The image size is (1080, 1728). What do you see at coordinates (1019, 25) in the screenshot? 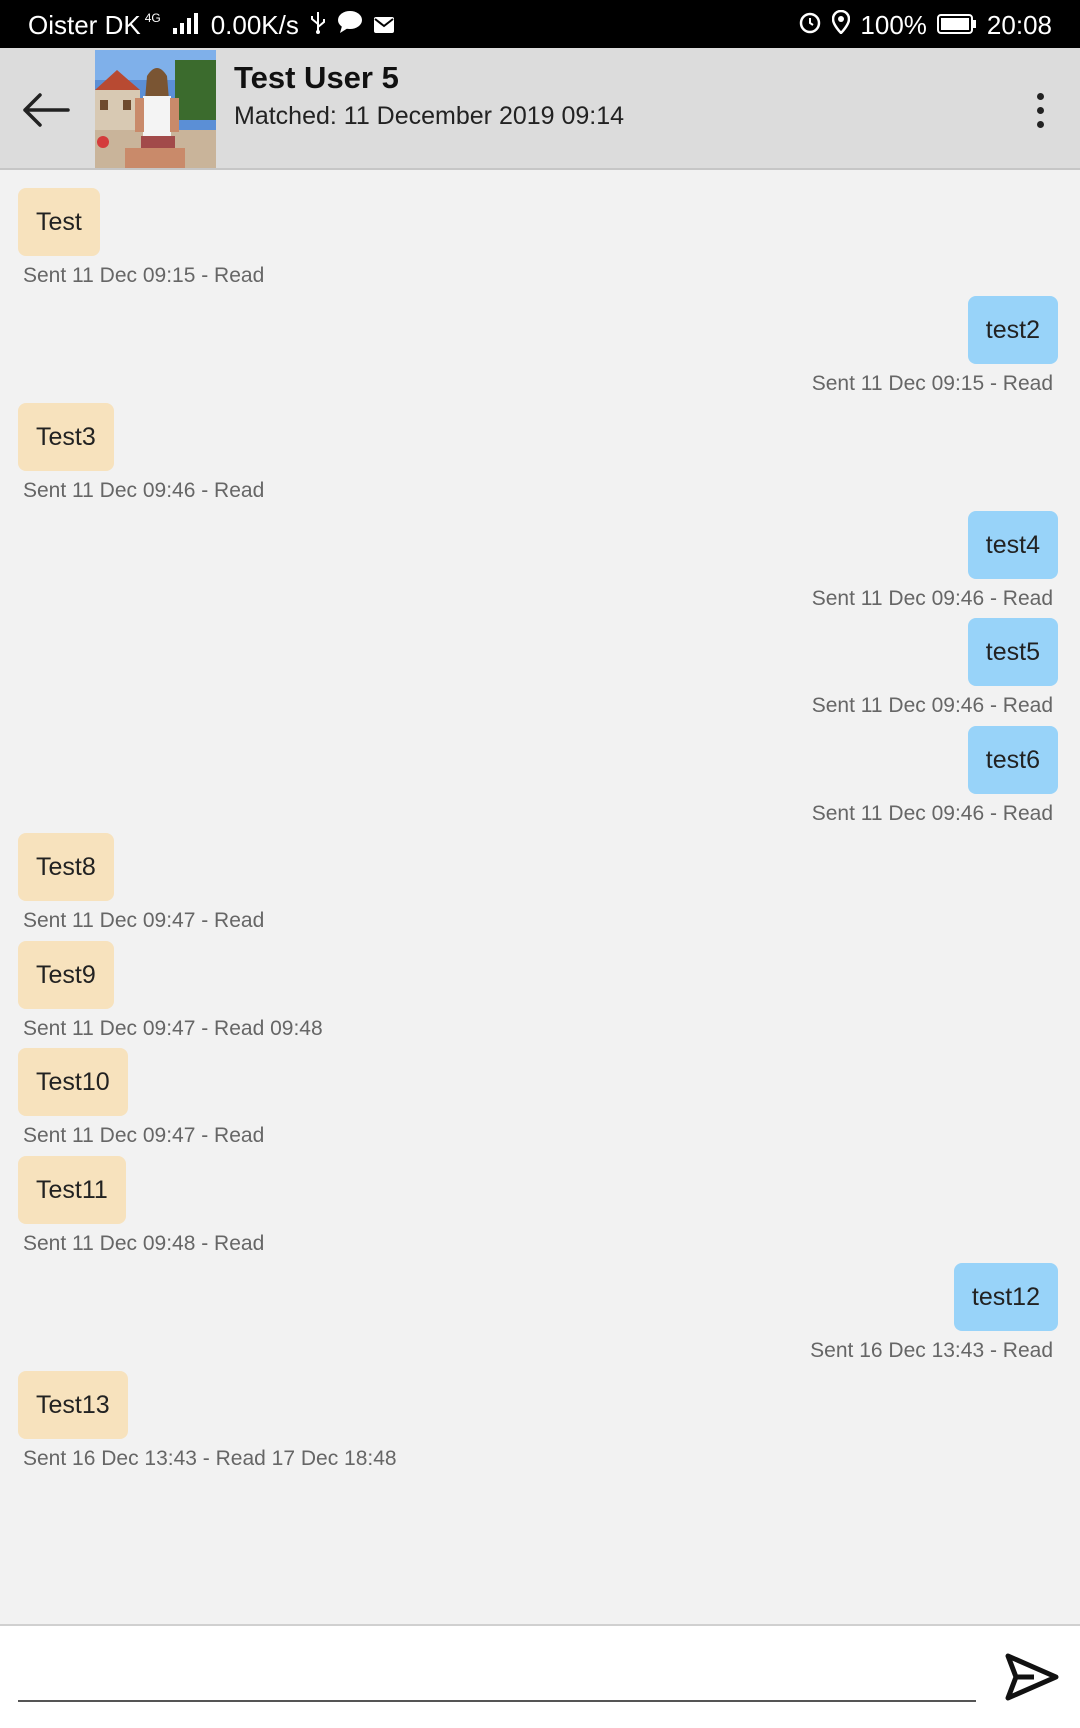
I see `clock: 20:08` at bounding box center [1019, 25].